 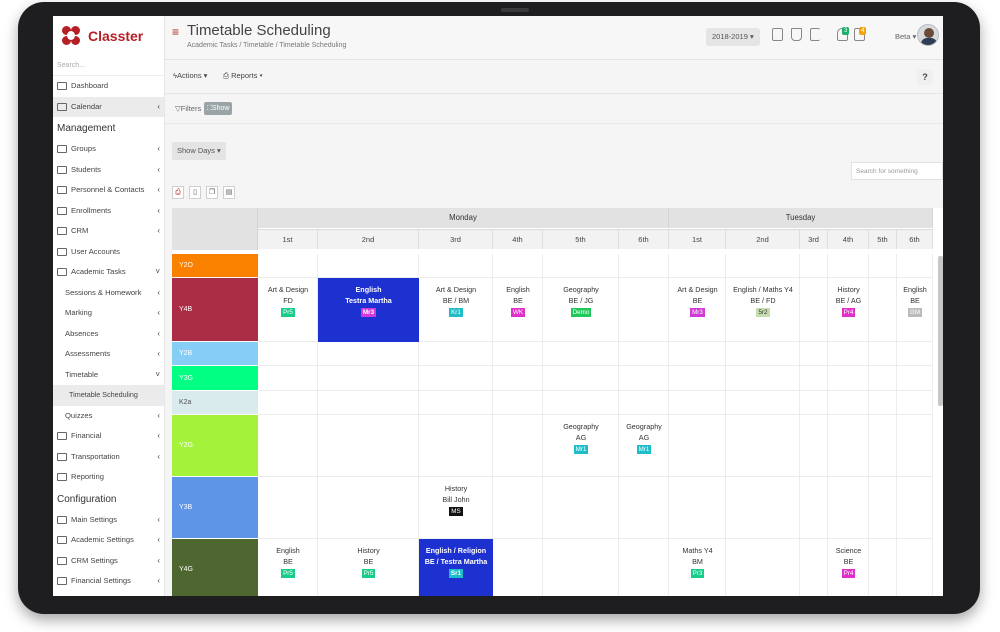 What do you see at coordinates (697, 300) in the screenshot?
I see `lesson-card: Art & Design BE Mr3` at bounding box center [697, 300].